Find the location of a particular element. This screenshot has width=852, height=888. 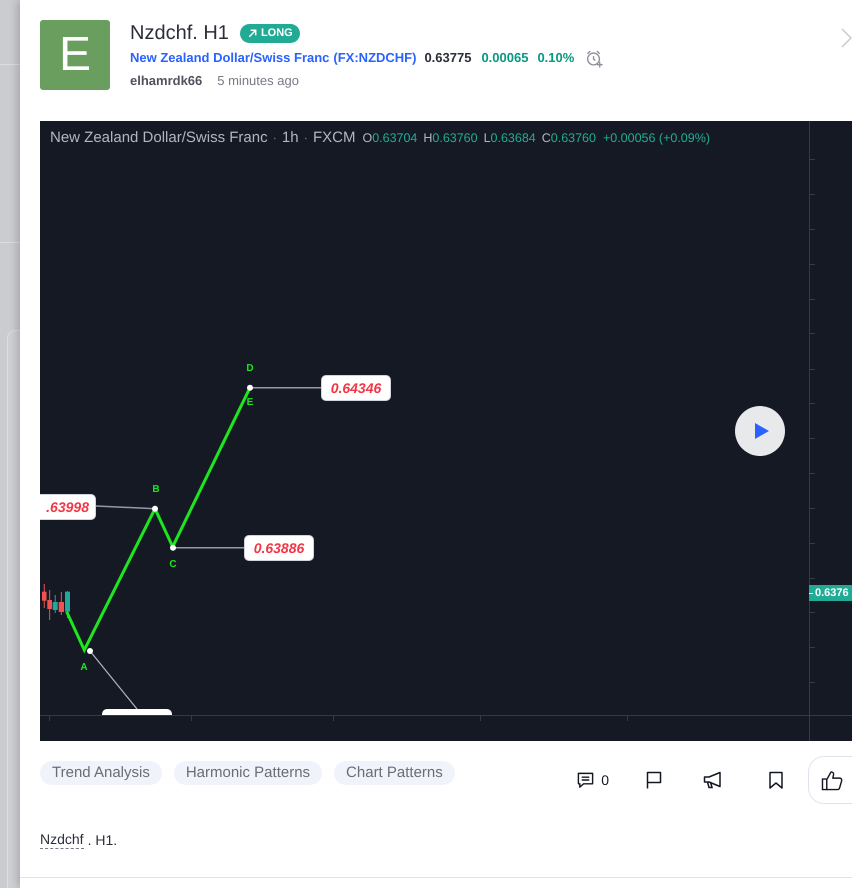

legend-interval: 1h is located at coordinates (290, 138).